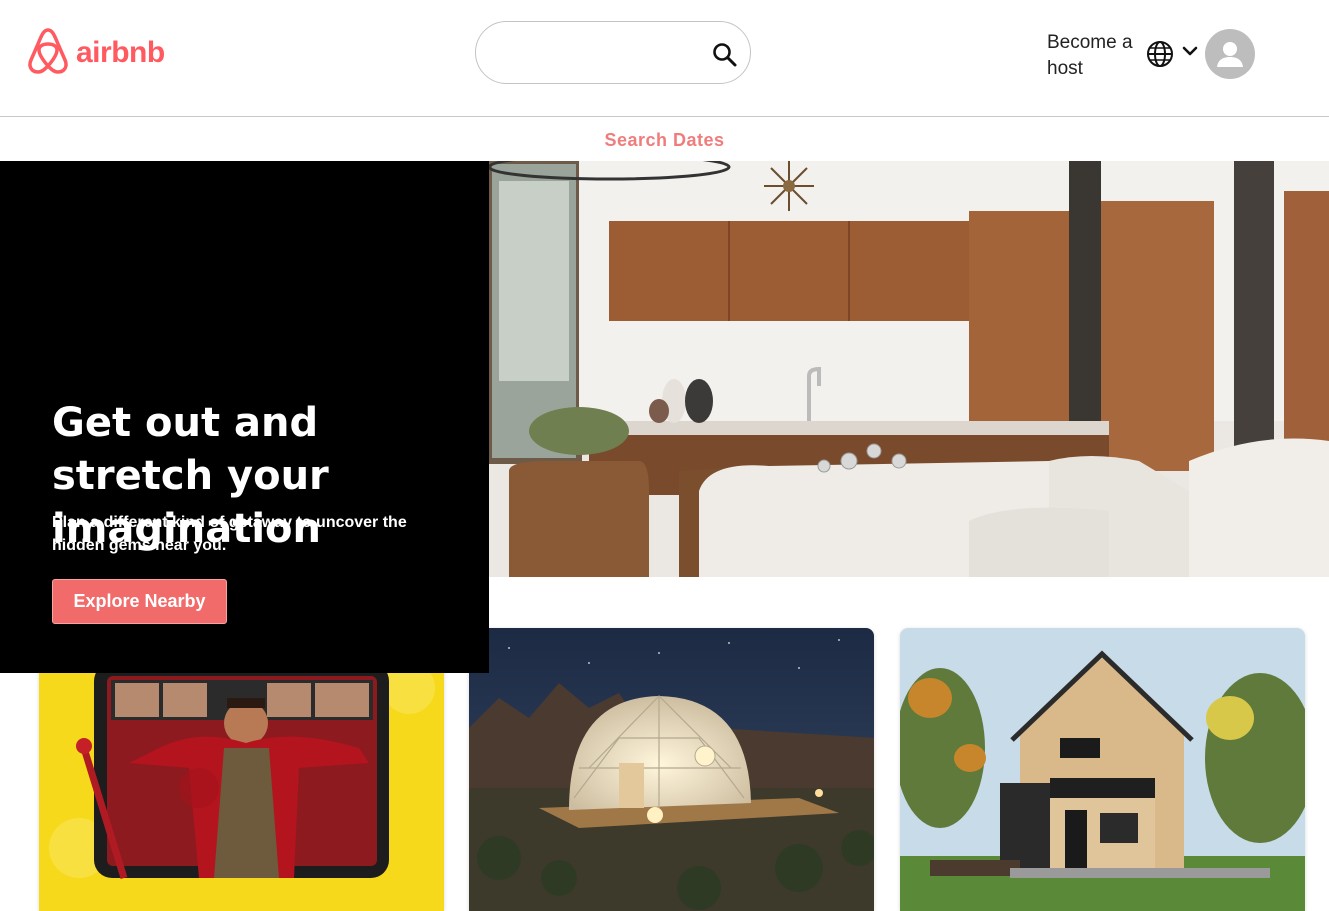  I want to click on sub-navigation: Search Dates, so click(664, 138).